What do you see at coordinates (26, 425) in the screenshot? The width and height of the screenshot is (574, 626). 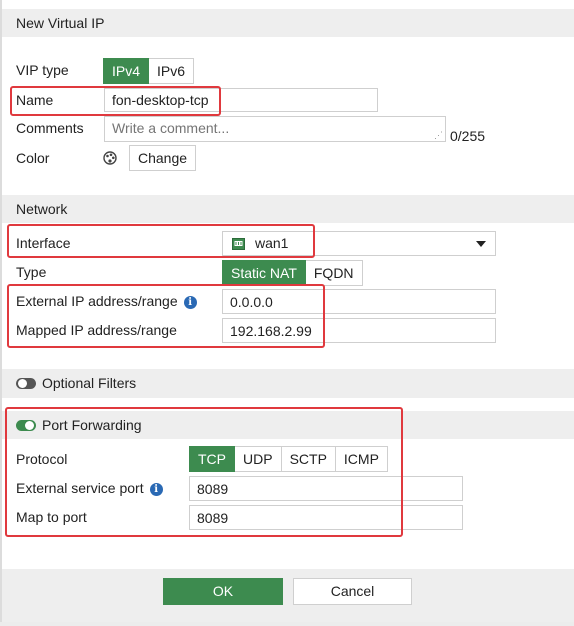 I see `port-forwarding-toggle` at bounding box center [26, 425].